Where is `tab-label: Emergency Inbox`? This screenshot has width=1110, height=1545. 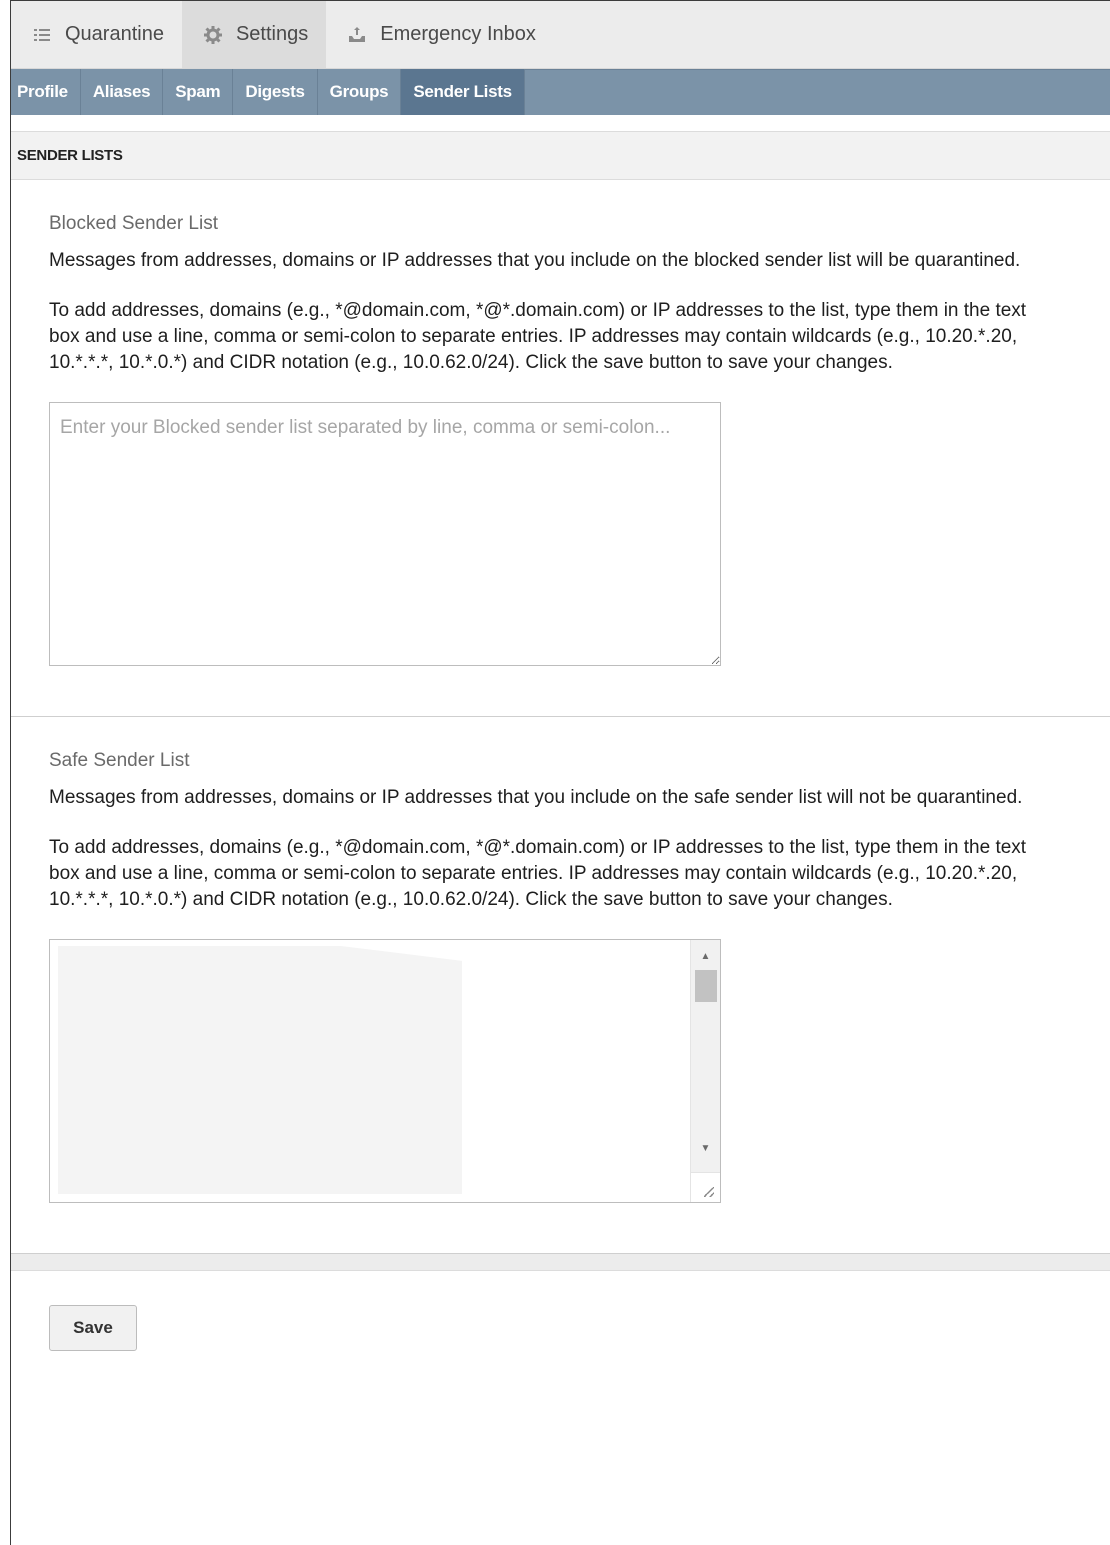 tab-label: Emergency Inbox is located at coordinates (458, 34).